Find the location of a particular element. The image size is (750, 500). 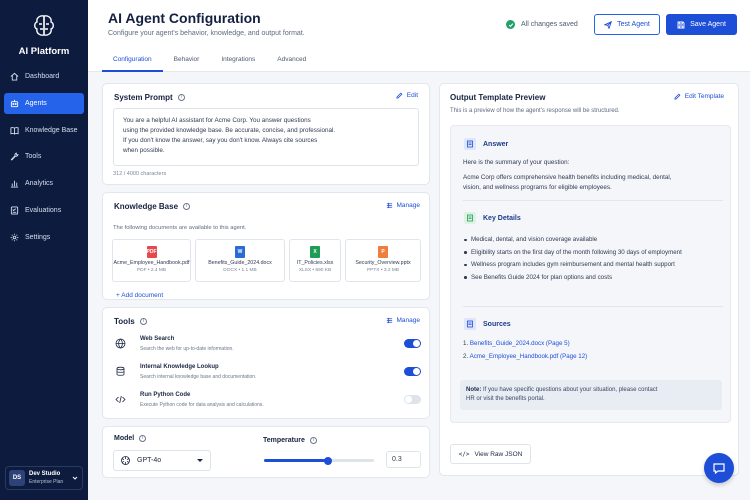

answer-heading: Answer is located at coordinates (486, 144).